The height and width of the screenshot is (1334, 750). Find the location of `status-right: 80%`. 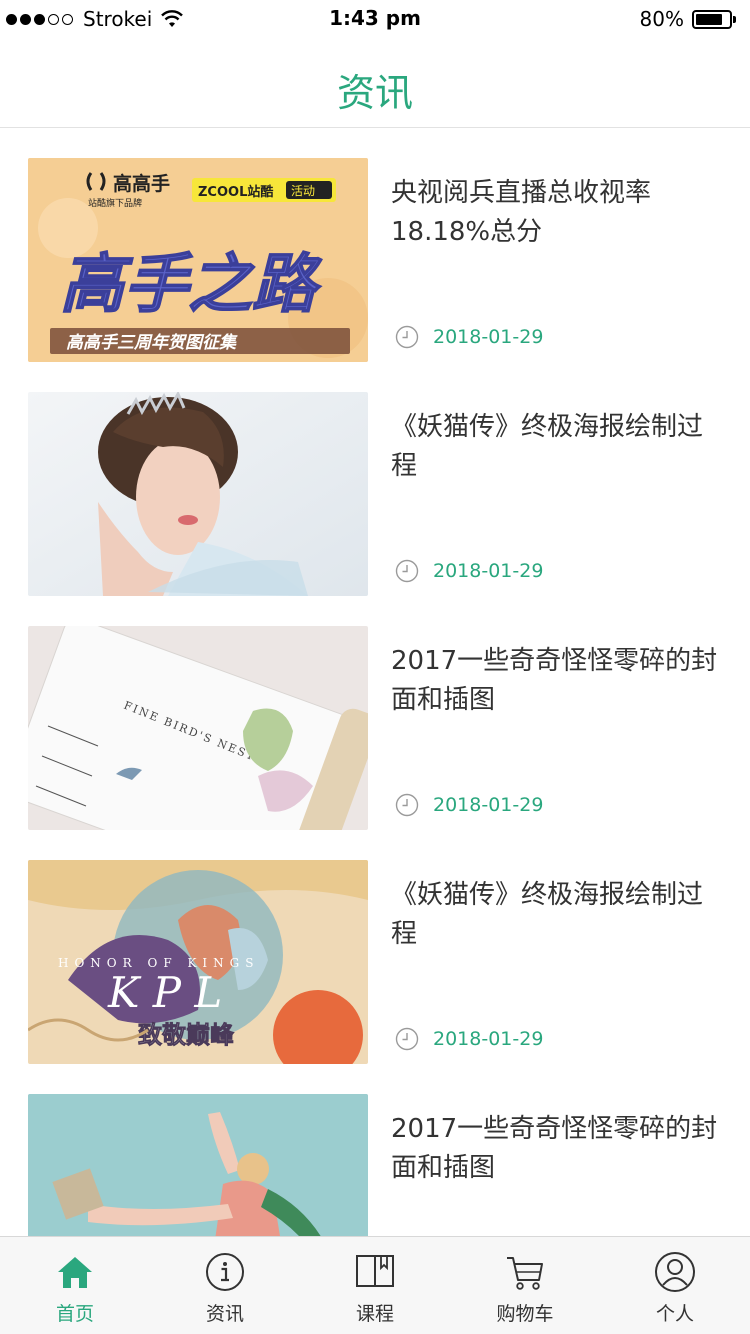

status-right: 80% is located at coordinates (687, 19).